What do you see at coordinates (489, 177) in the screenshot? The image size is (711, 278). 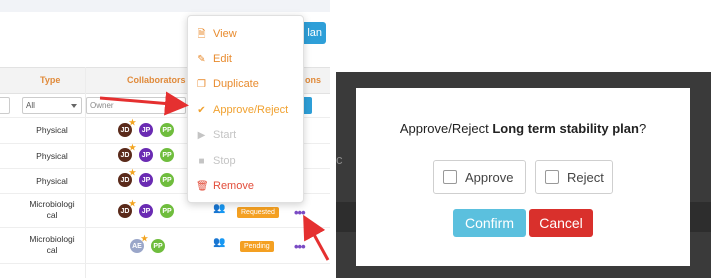 I see `approve-label: Approve` at bounding box center [489, 177].